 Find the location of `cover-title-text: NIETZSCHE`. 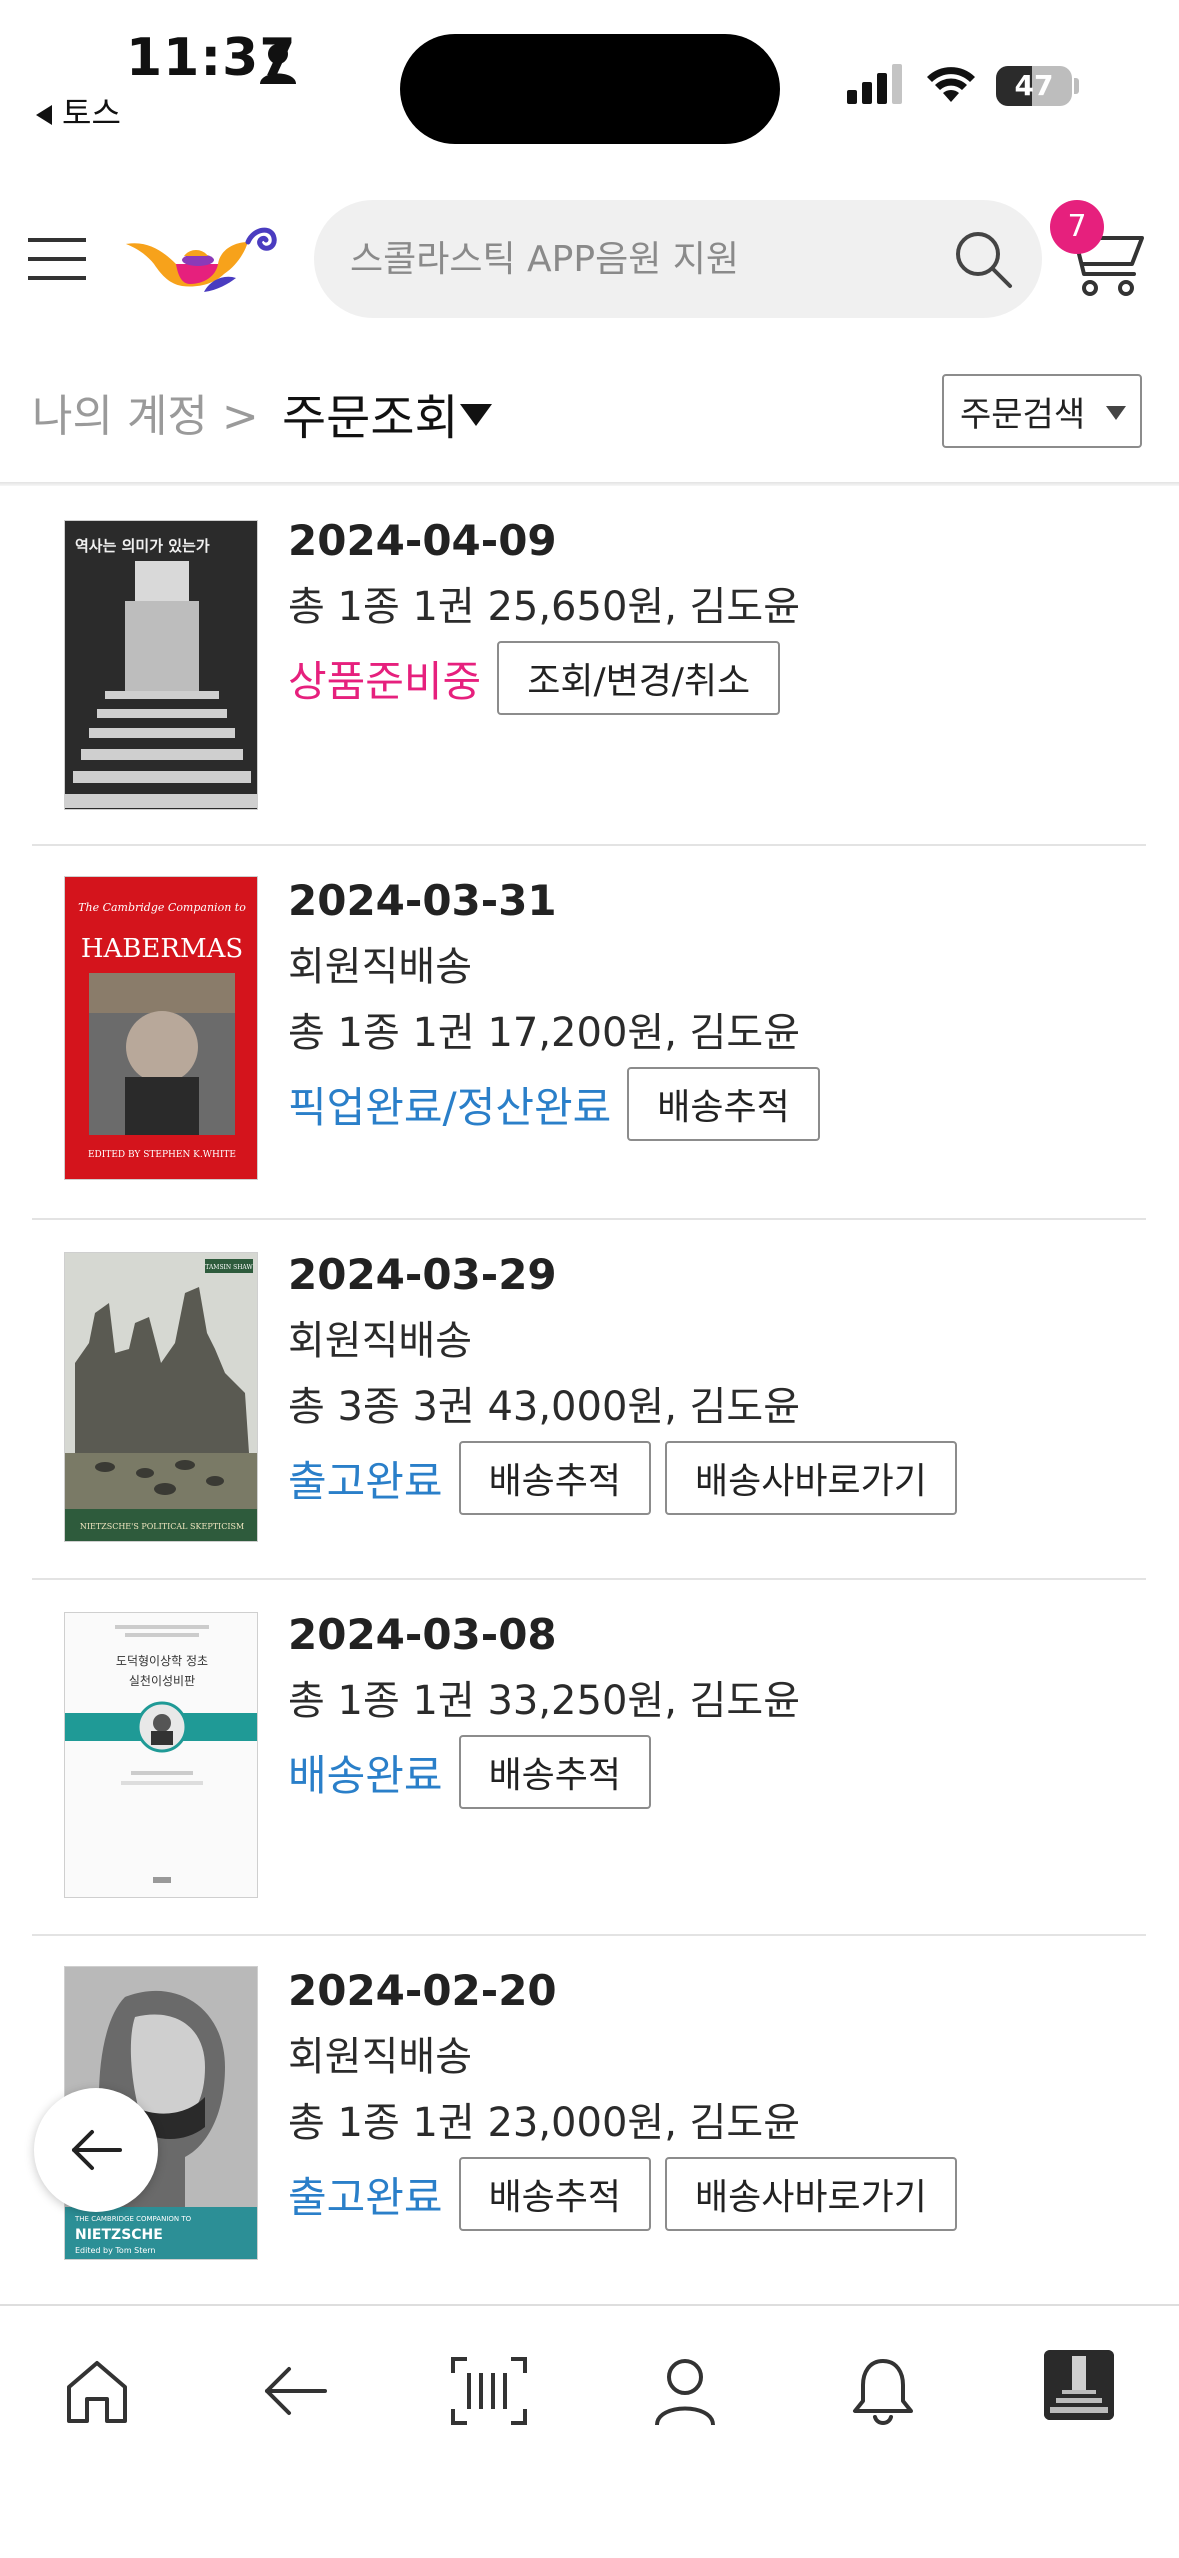

cover-title-text: NIETZSCHE is located at coordinates (119, 2235).